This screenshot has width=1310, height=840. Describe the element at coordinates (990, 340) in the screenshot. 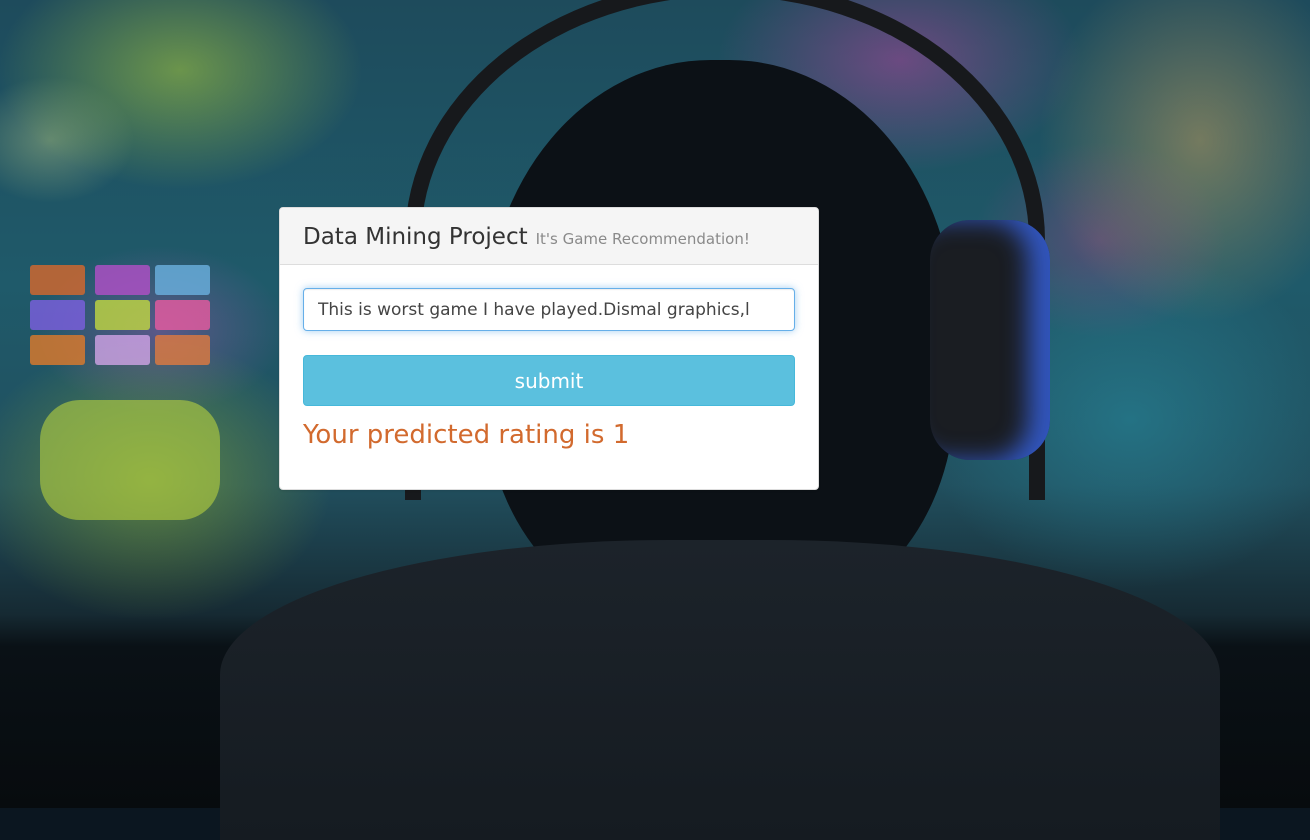

I see `headphone-earcup` at that location.